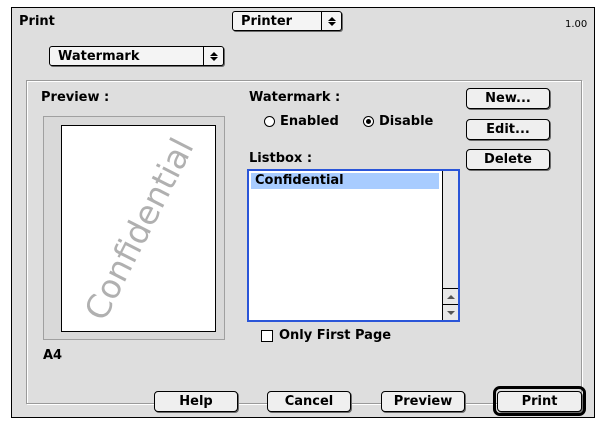 This screenshot has width=606, height=427. Describe the element at coordinates (539, 401) in the screenshot. I see `print-button: Print` at that location.